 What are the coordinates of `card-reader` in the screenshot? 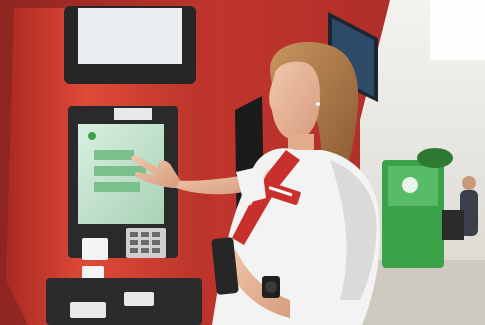 It's located at (95, 249).